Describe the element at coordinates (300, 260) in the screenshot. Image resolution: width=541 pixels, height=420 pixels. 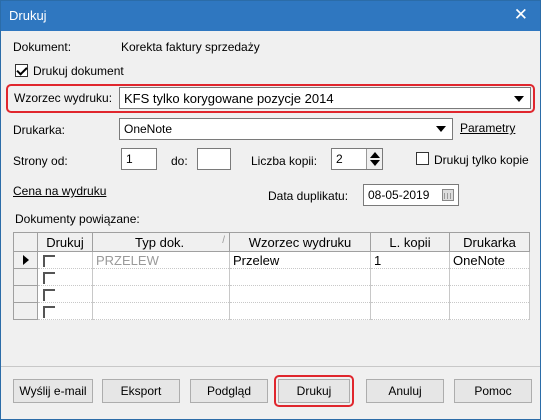
I see `wzorzec-cell: Przelew` at that location.